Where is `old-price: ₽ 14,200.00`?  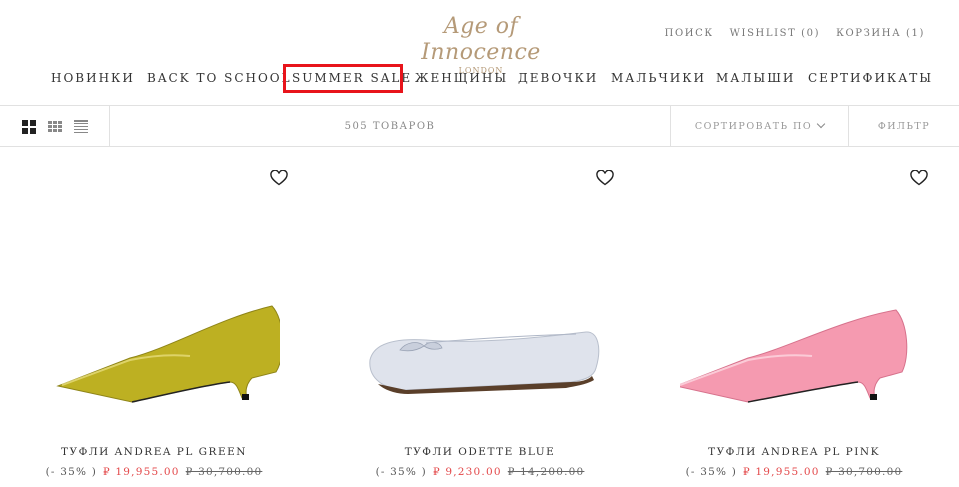 old-price: ₽ 14,200.00 is located at coordinates (546, 472).